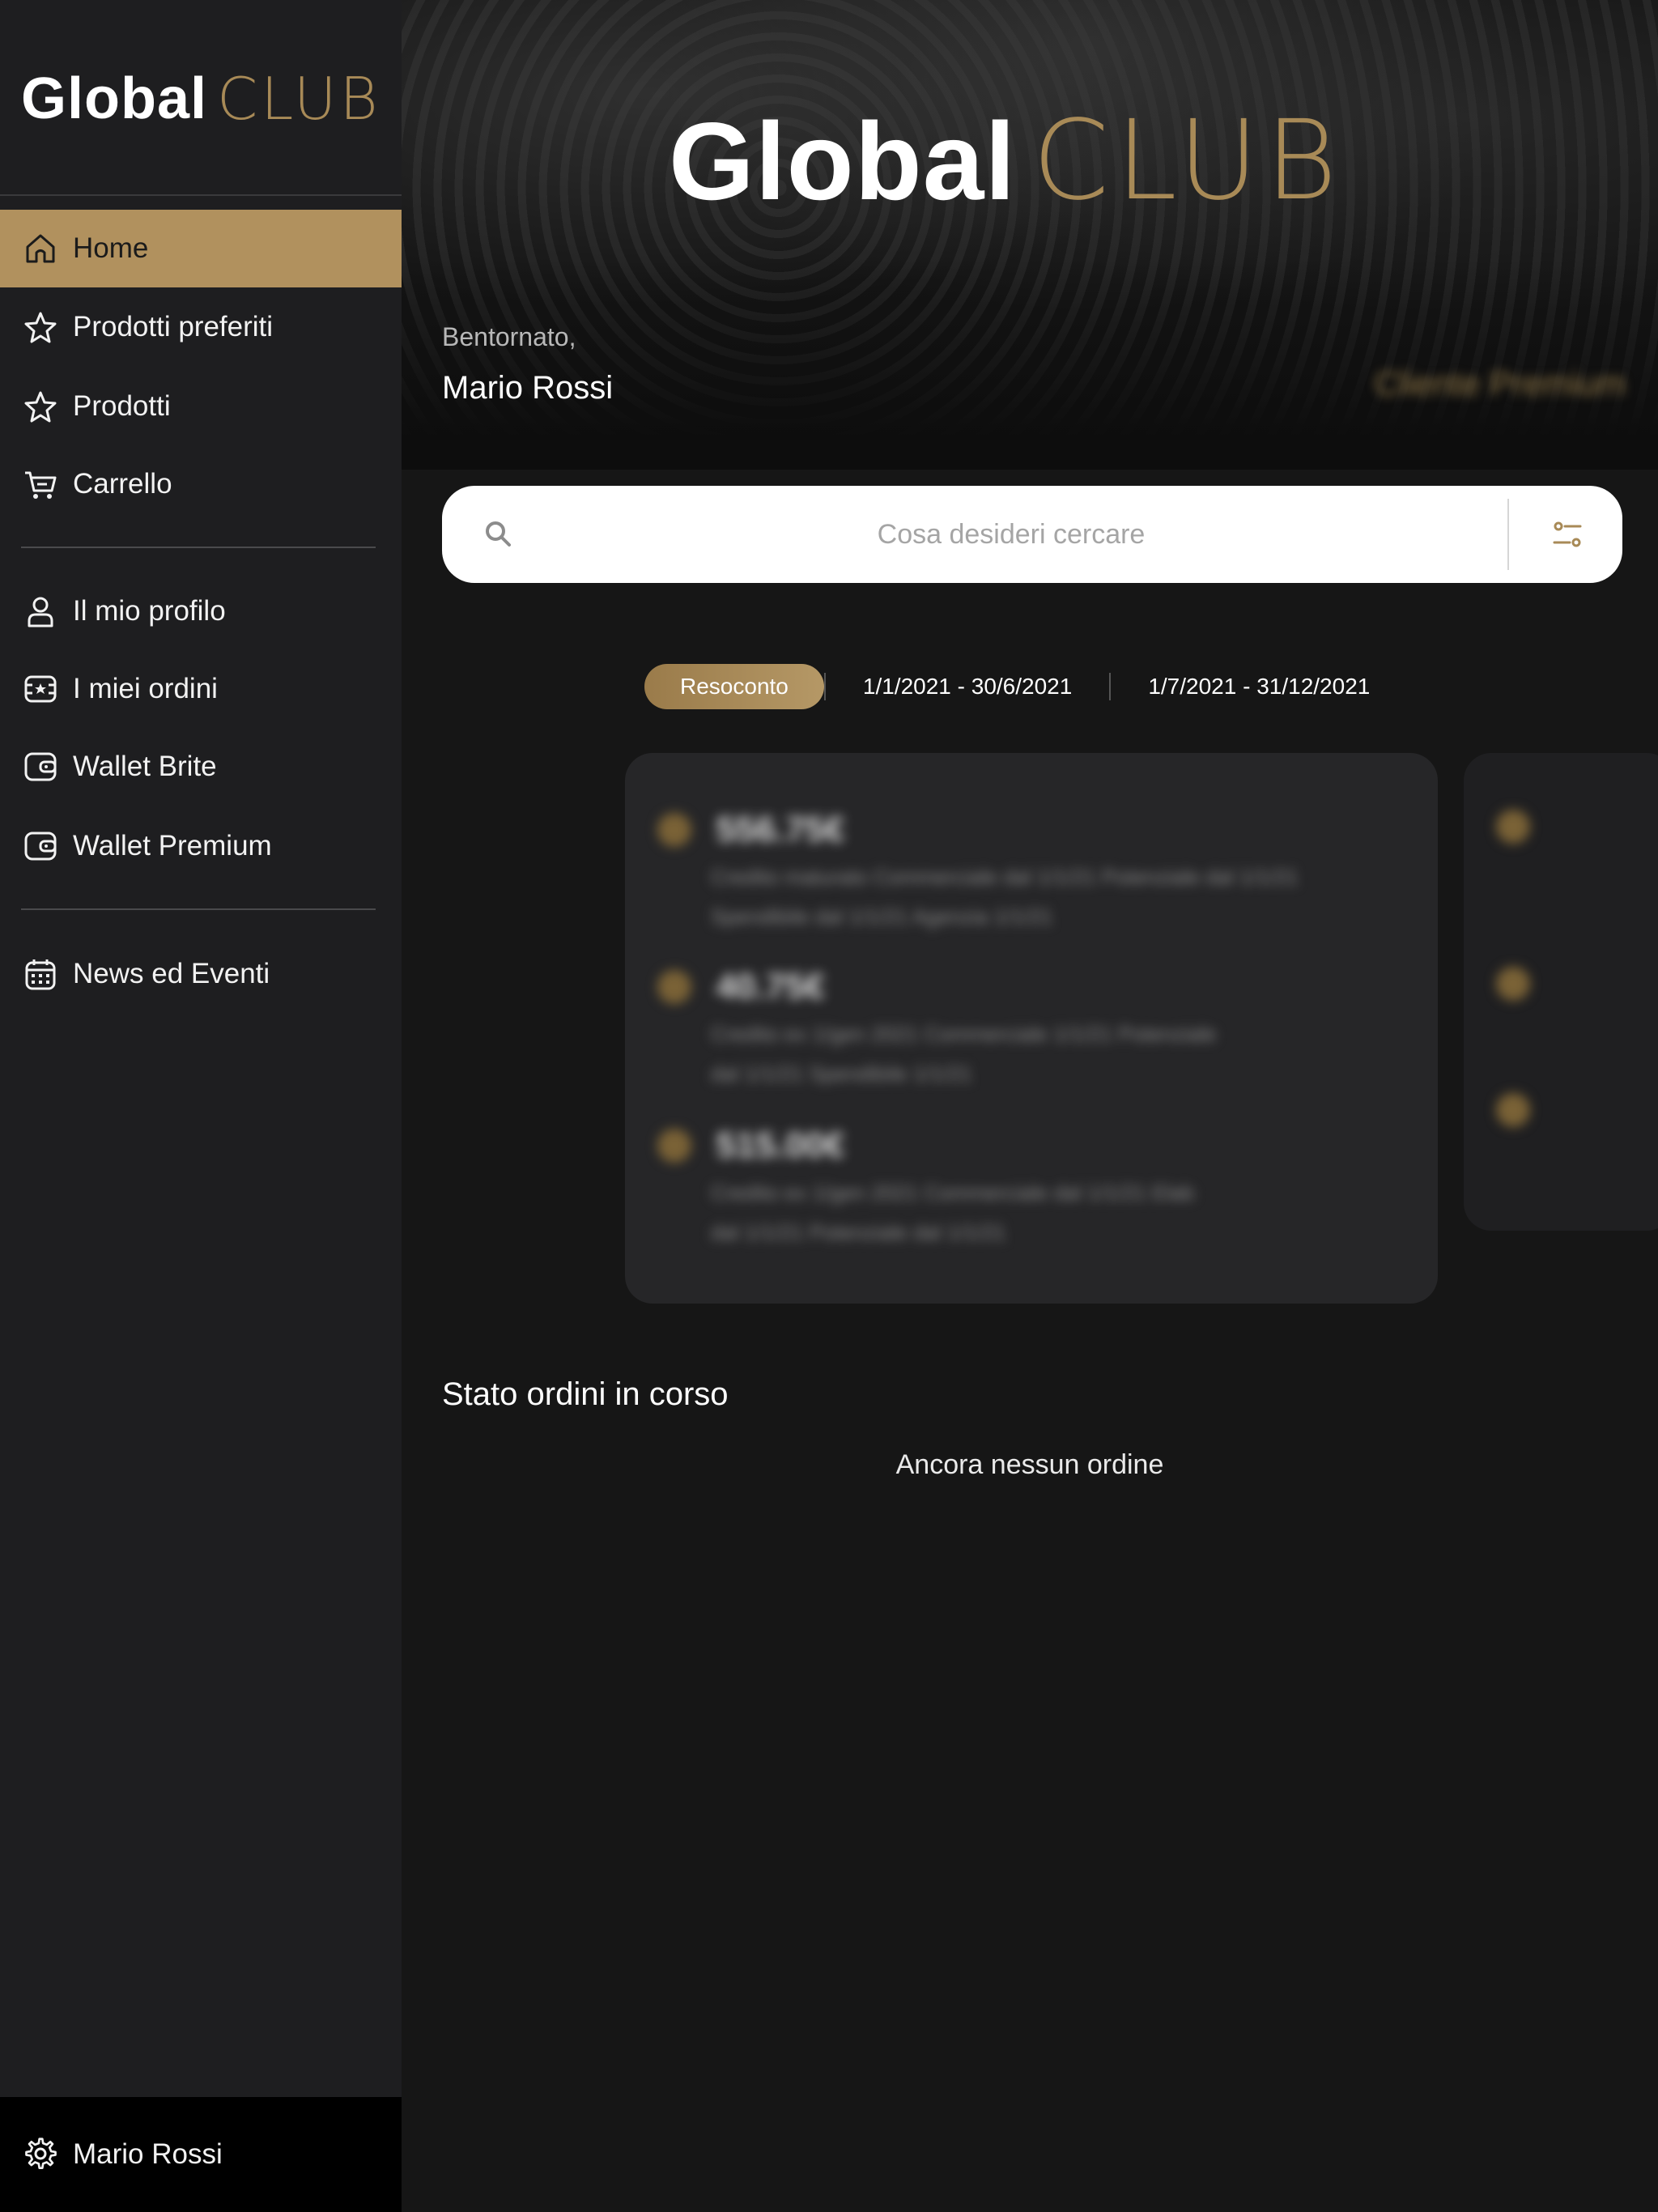 The width and height of the screenshot is (1658, 2212). I want to click on tab-second-half-2021: 1/7/2021 - 31/12/2021, so click(1259, 686).